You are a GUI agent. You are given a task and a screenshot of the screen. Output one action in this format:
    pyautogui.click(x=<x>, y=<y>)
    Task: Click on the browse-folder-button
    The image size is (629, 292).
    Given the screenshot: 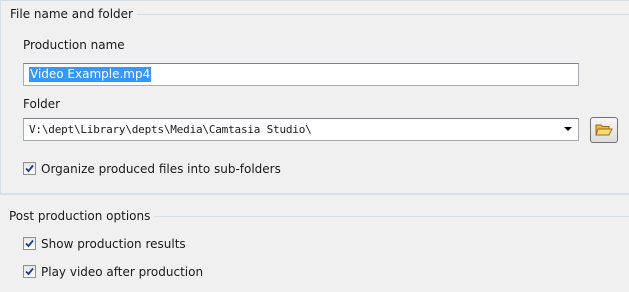 What is the action you would take?
    pyautogui.click(x=604, y=130)
    